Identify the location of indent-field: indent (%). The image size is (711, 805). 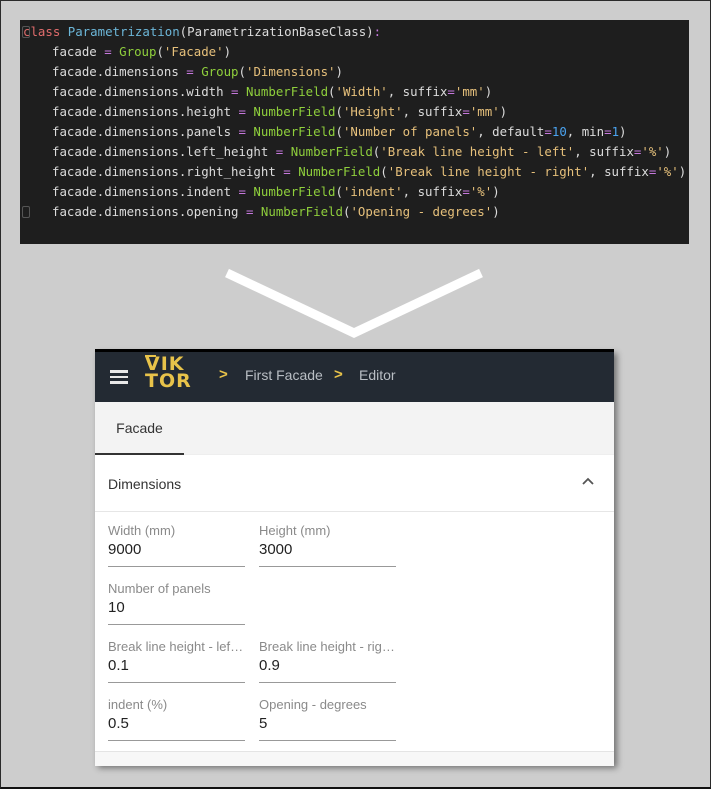
(176, 719).